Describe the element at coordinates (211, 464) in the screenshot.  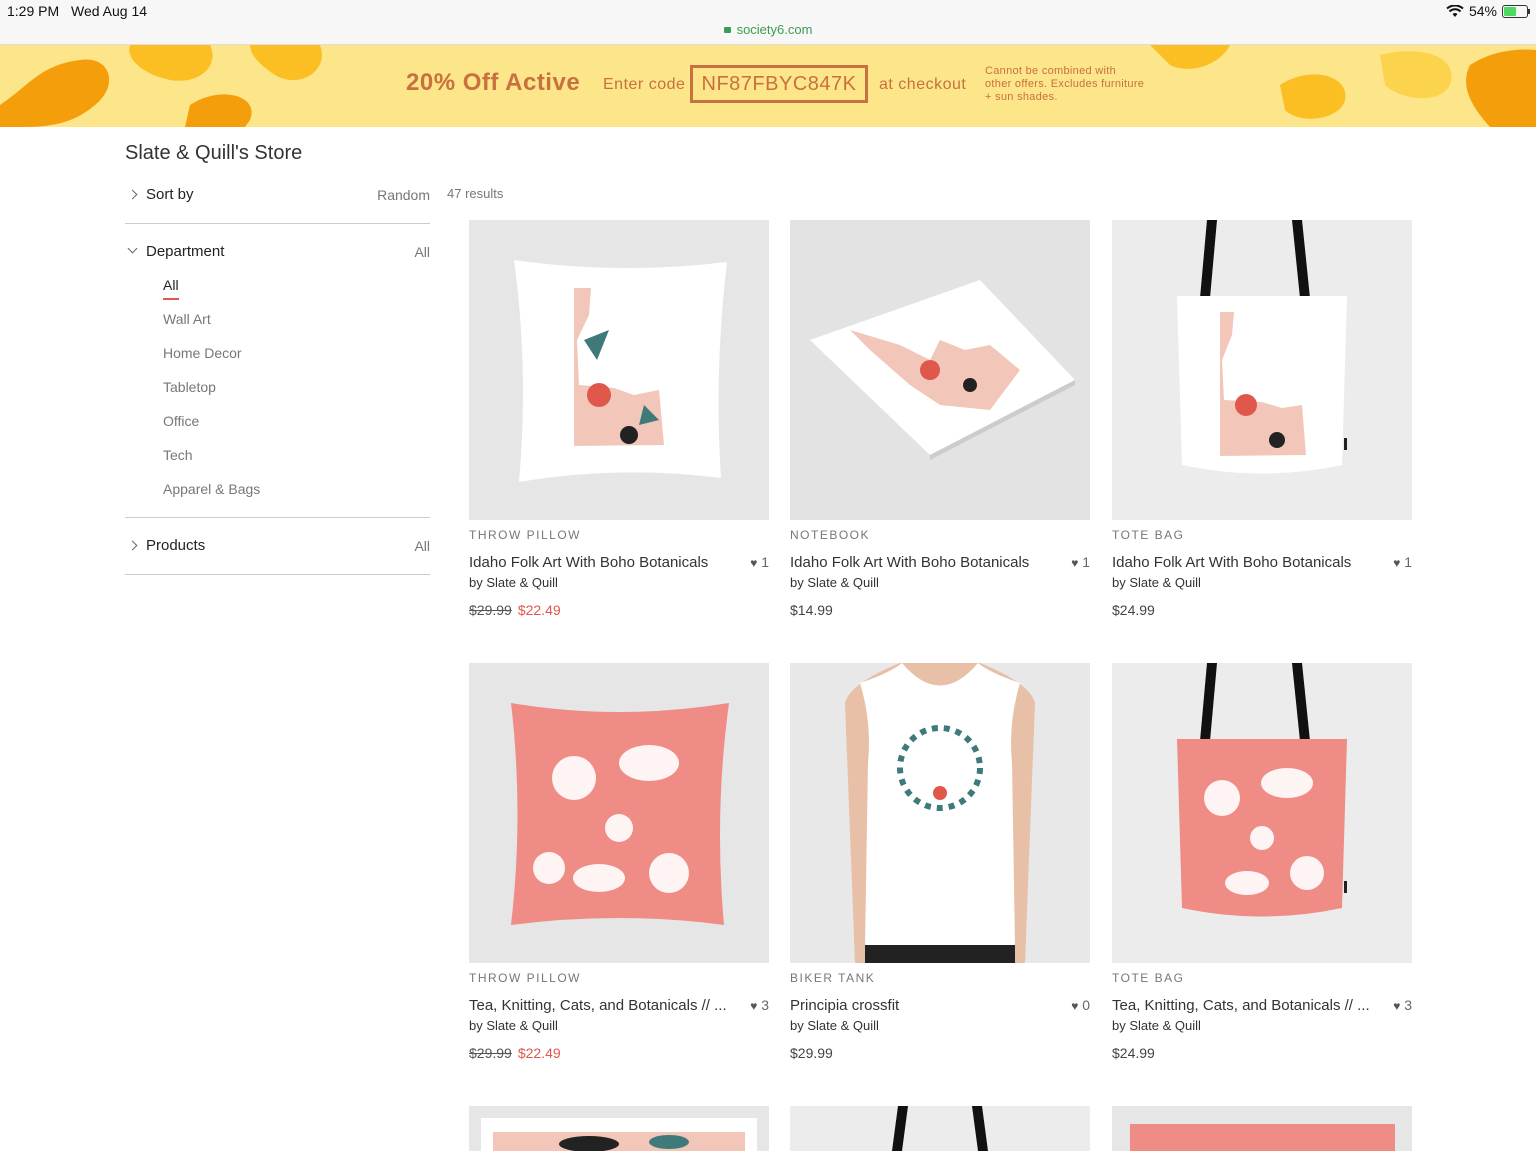
I see `department-item-tech: Tech` at that location.